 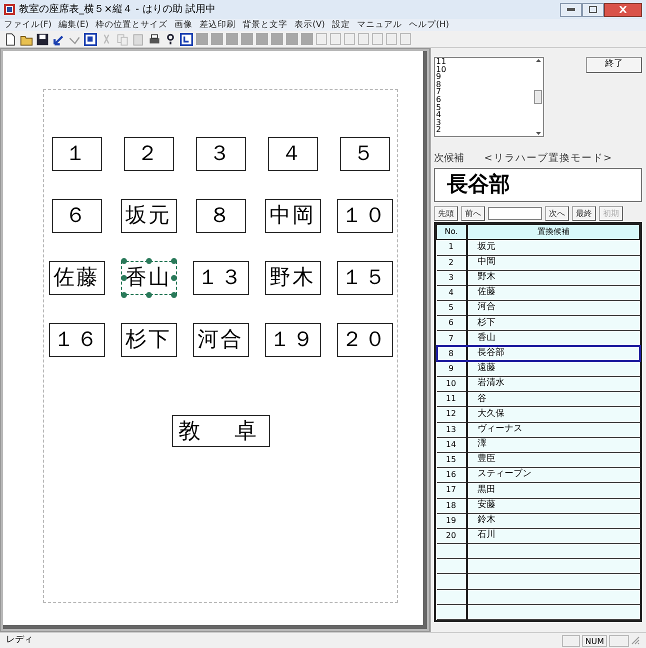 I want to click on seat-label: １０, so click(x=364, y=216).